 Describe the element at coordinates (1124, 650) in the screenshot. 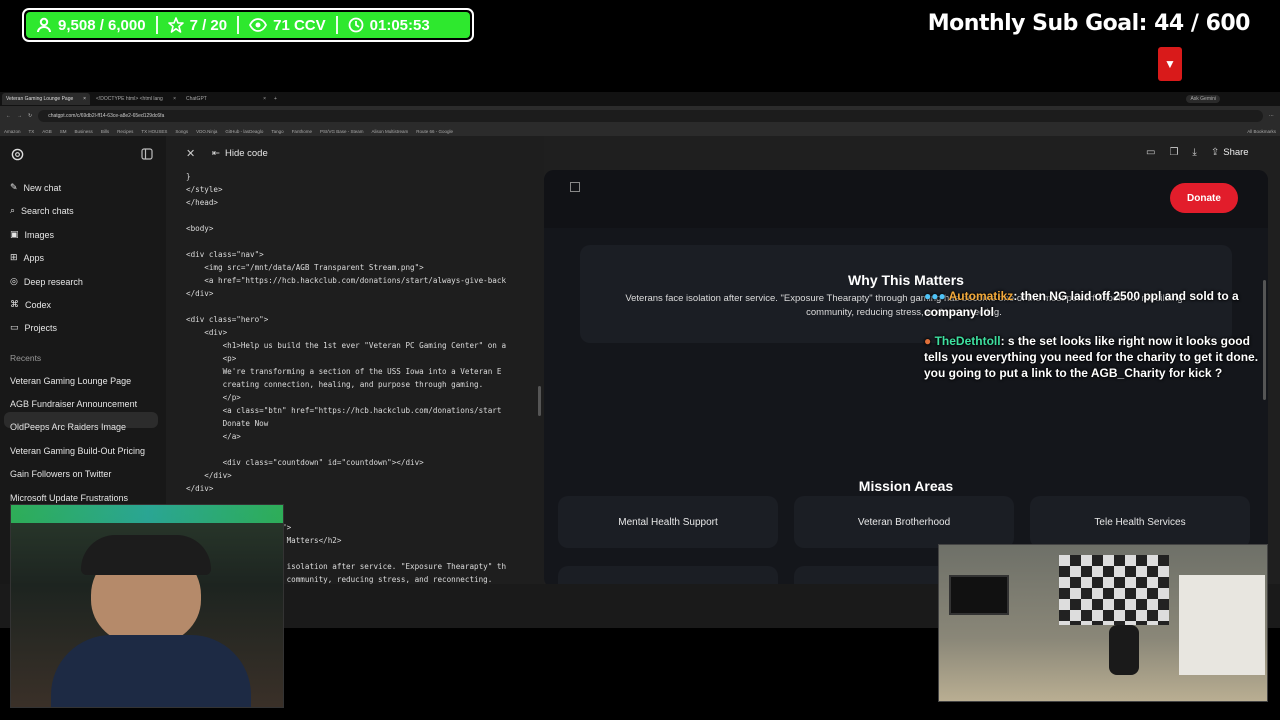

I see `gaming-chair` at that location.